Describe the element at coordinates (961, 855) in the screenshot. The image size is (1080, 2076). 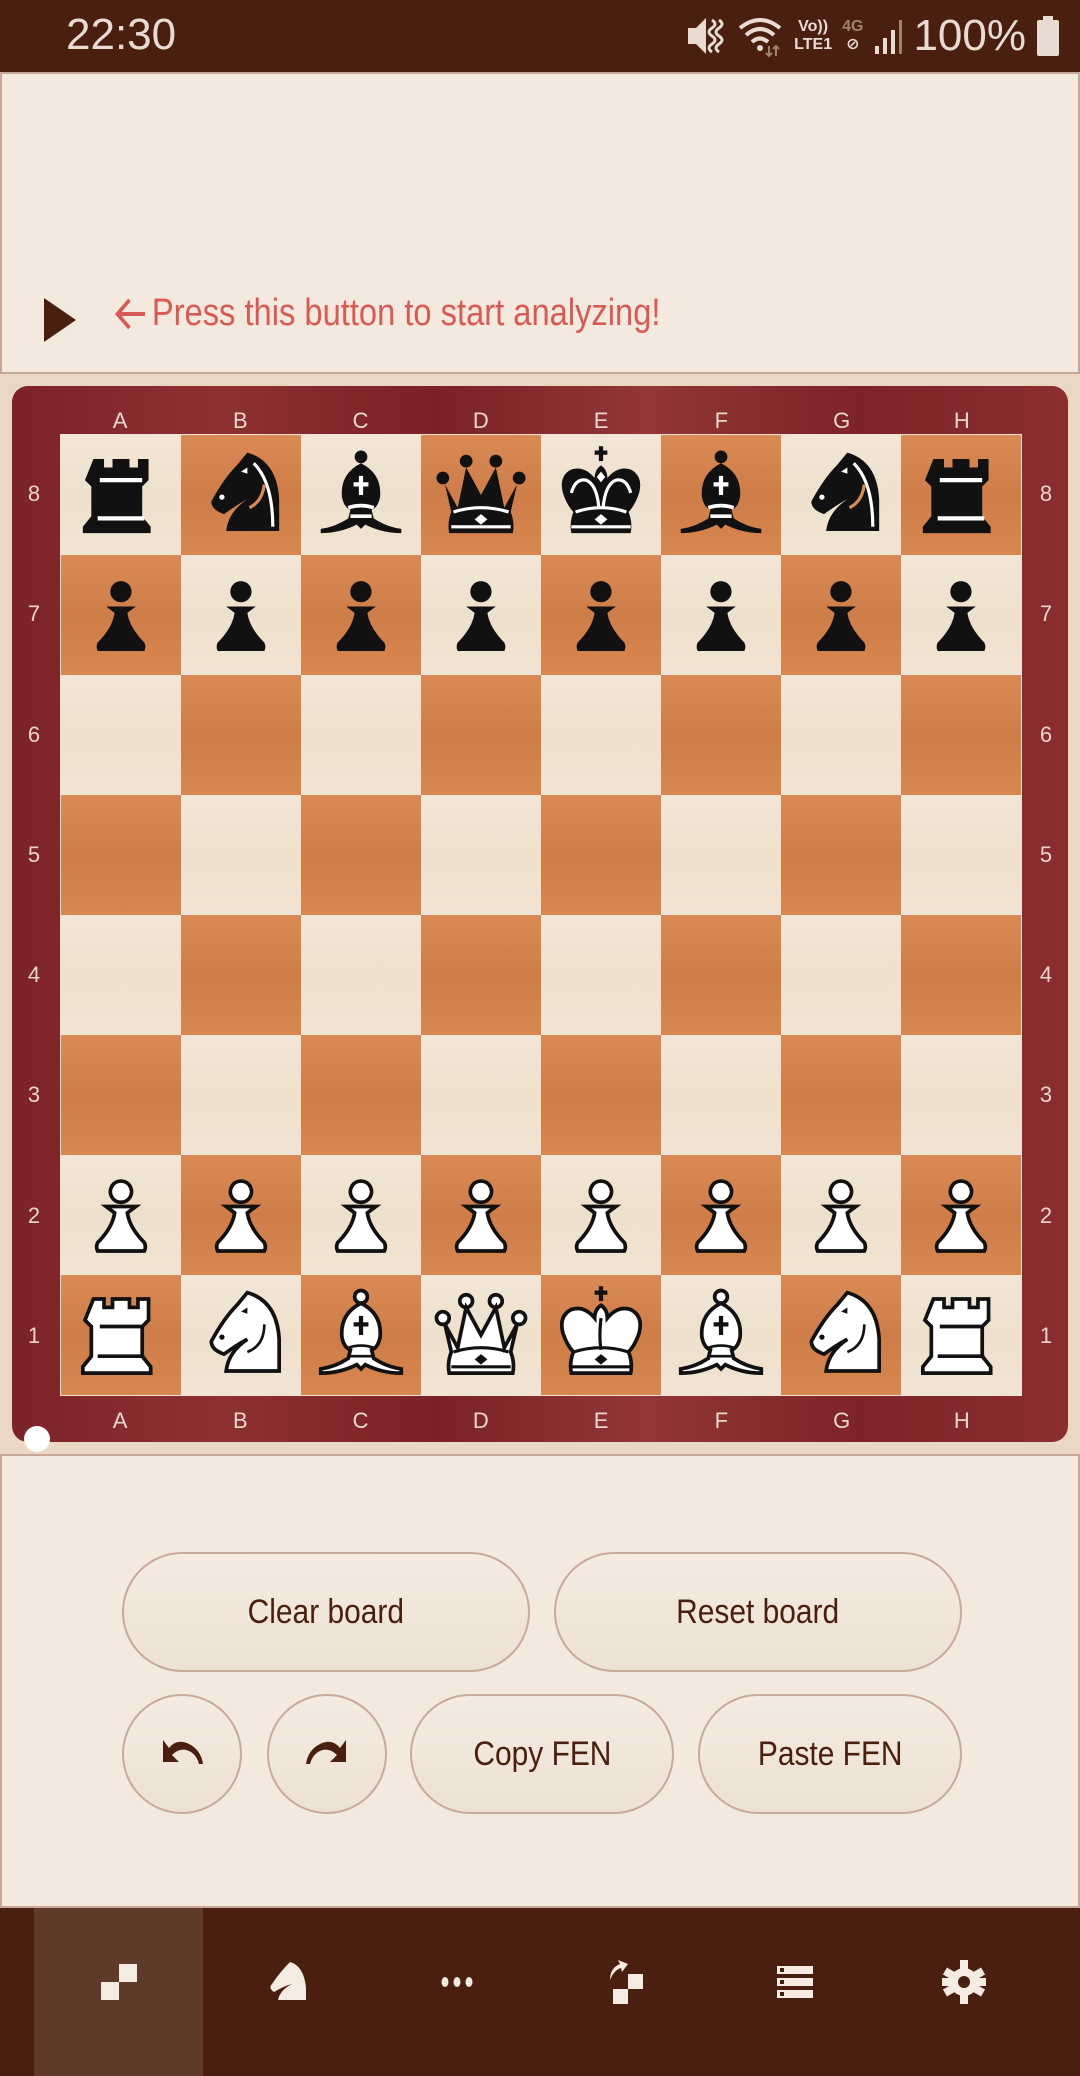
I see `square-h5` at that location.